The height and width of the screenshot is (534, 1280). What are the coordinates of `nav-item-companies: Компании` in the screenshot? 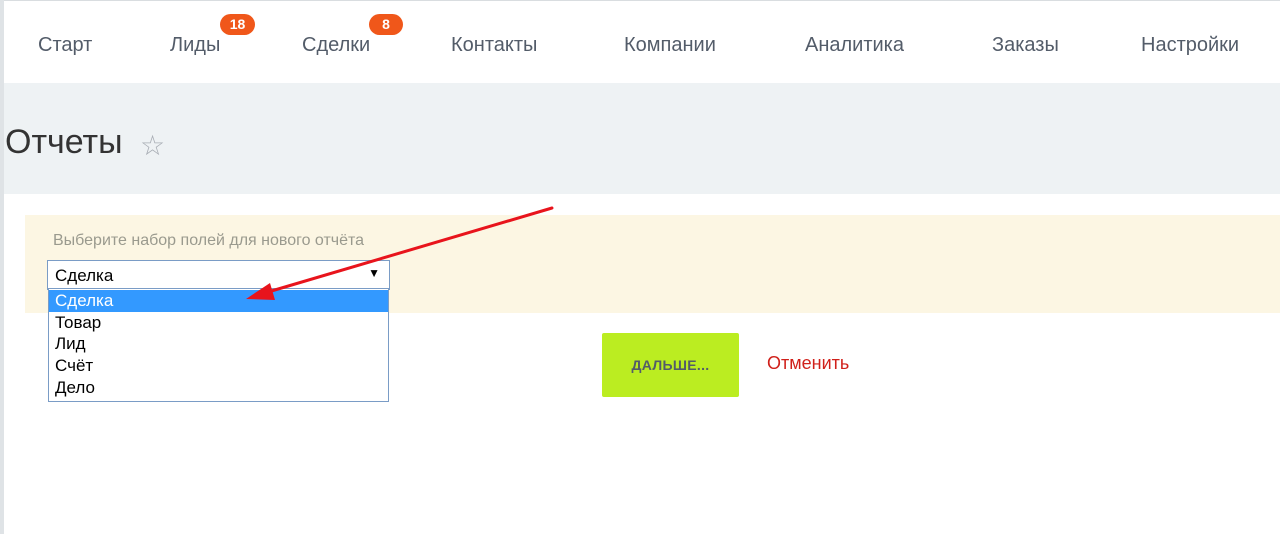 It's located at (670, 45).